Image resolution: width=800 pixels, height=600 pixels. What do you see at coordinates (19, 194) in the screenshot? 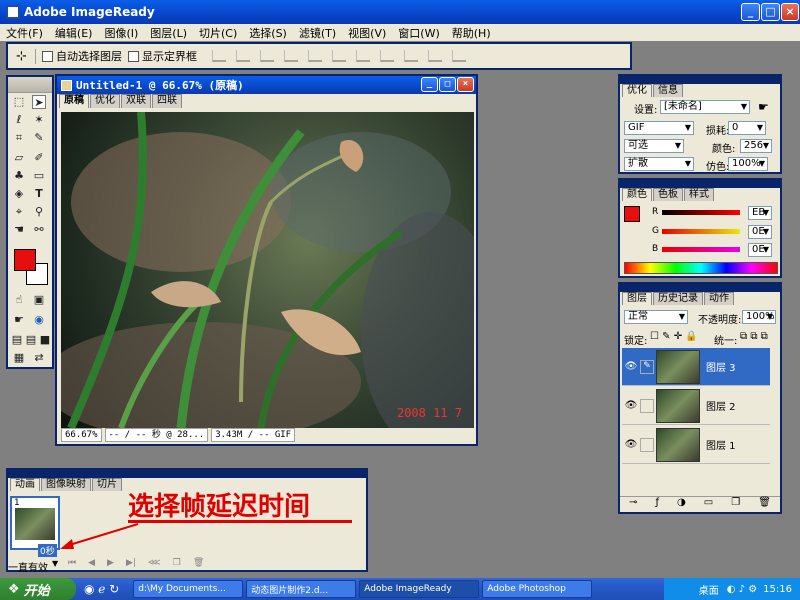
I see `paint-bucket-icon: ◈` at bounding box center [19, 194].